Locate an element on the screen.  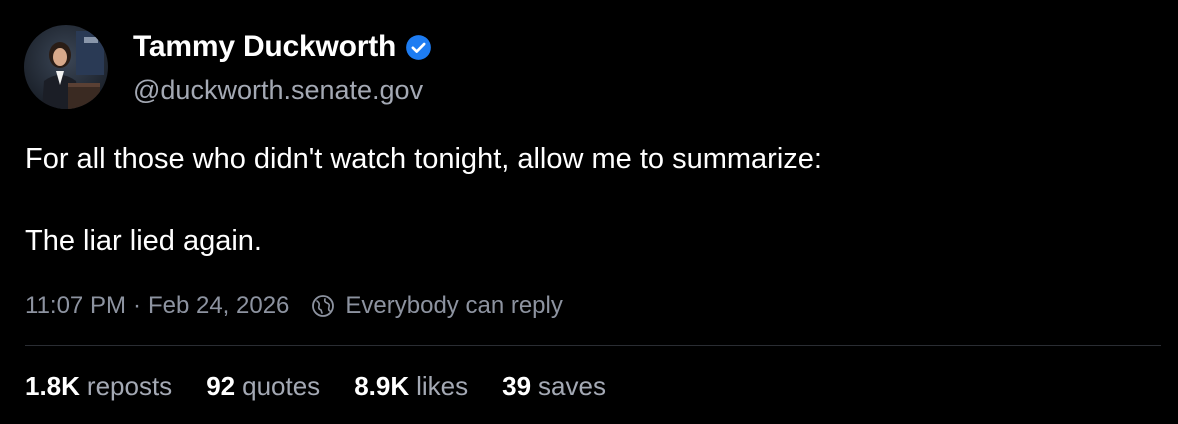
handle: @duckworth.senate.gov is located at coordinates (282, 90).